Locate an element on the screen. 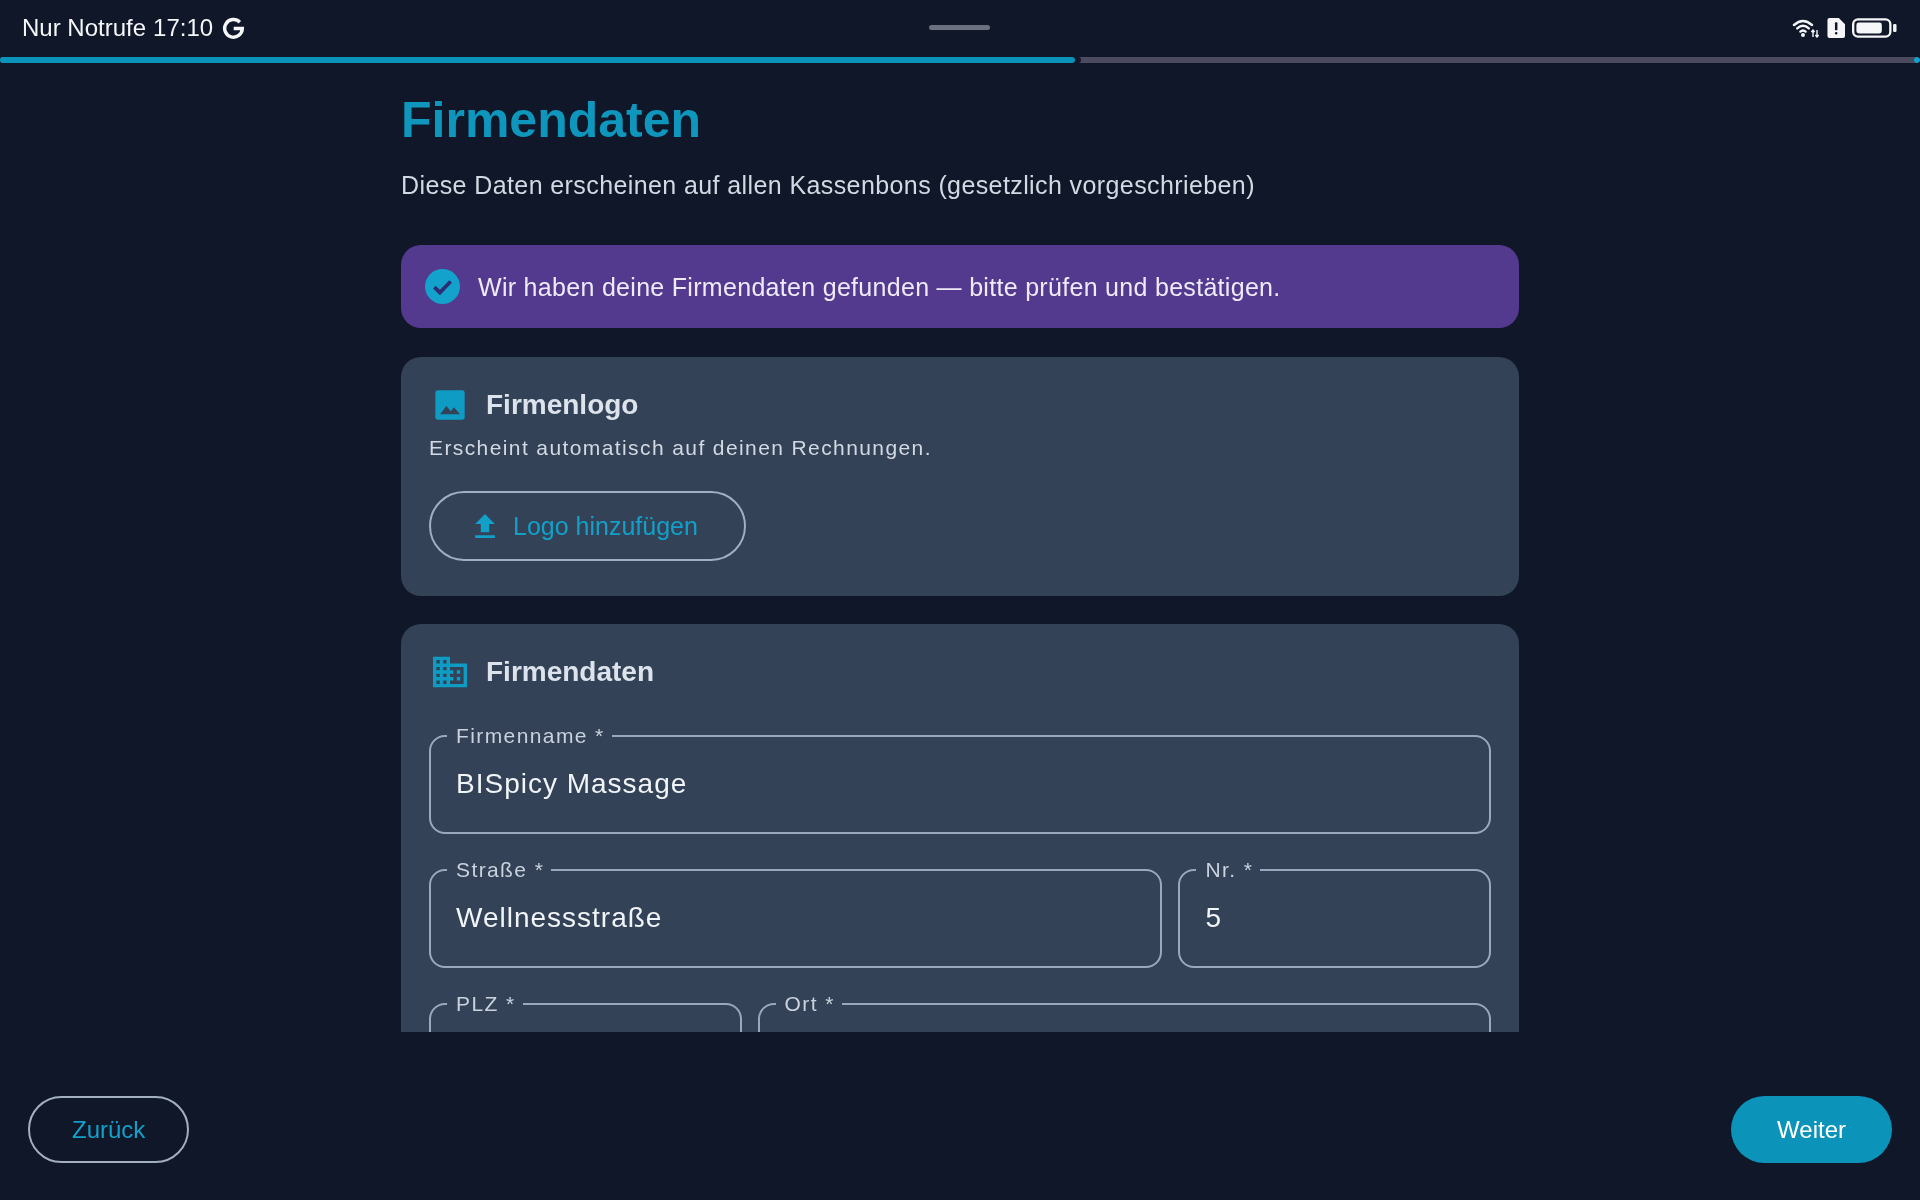  next-button: Weiter is located at coordinates (1811, 1129).